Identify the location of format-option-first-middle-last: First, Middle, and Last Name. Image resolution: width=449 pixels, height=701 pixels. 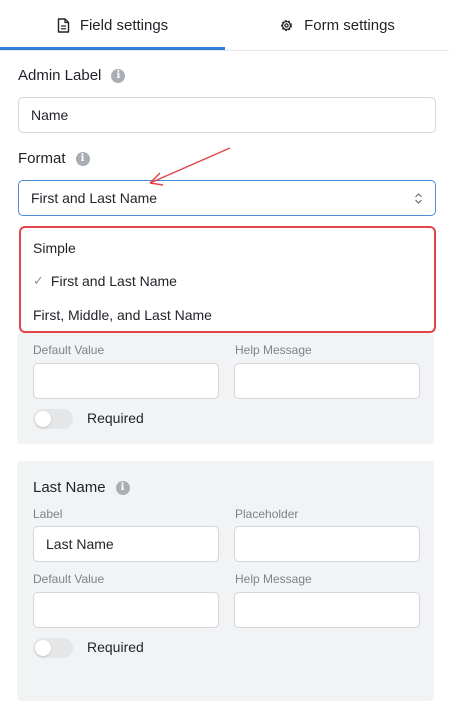
(122, 315).